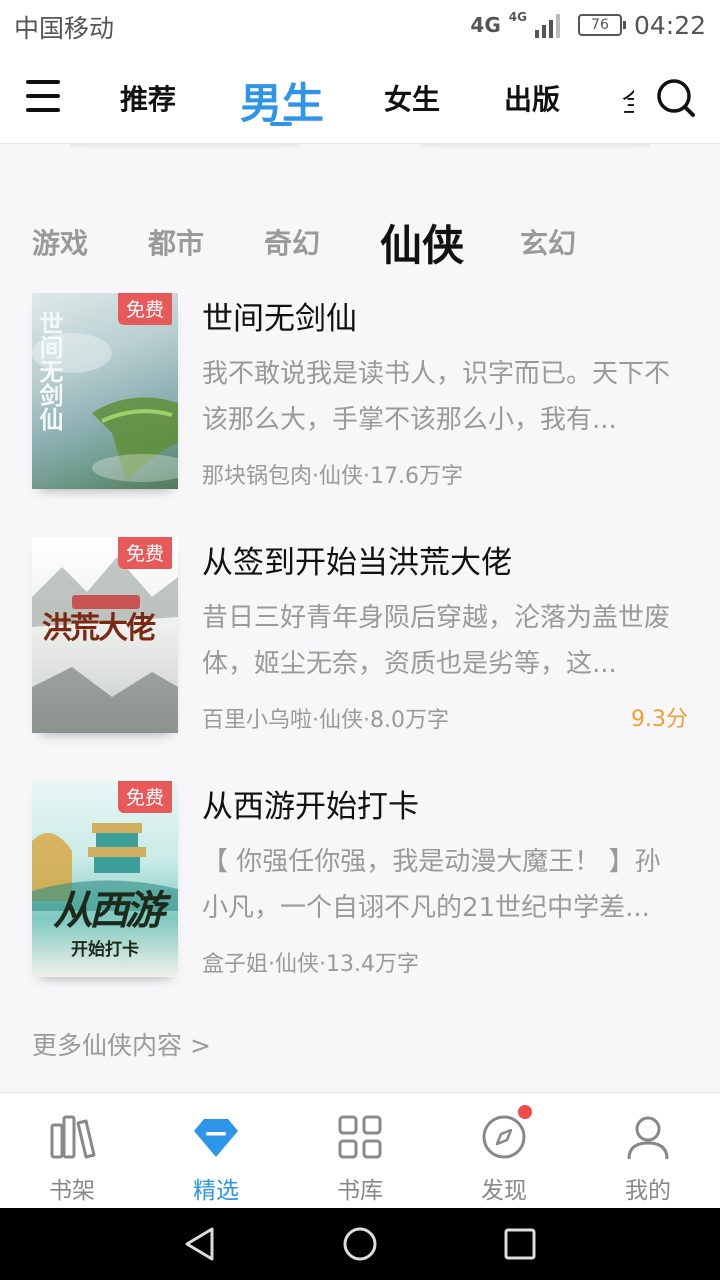 This screenshot has height=1280, width=720. What do you see at coordinates (648, 1191) in the screenshot?
I see `nav-label: 我的` at bounding box center [648, 1191].